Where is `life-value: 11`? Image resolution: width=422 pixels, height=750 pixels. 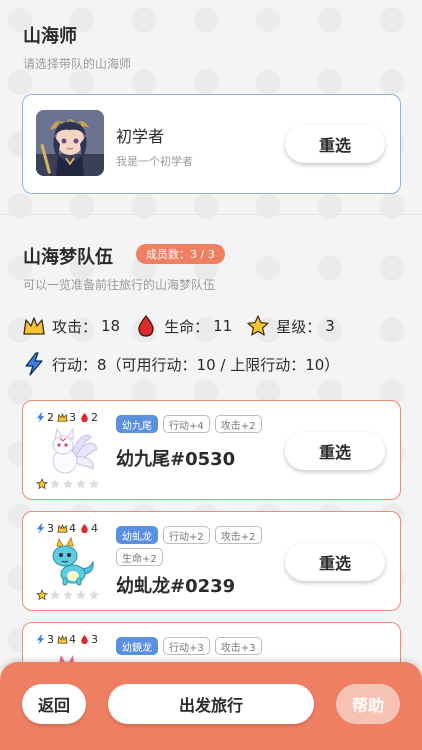 life-value: 11 is located at coordinates (223, 326).